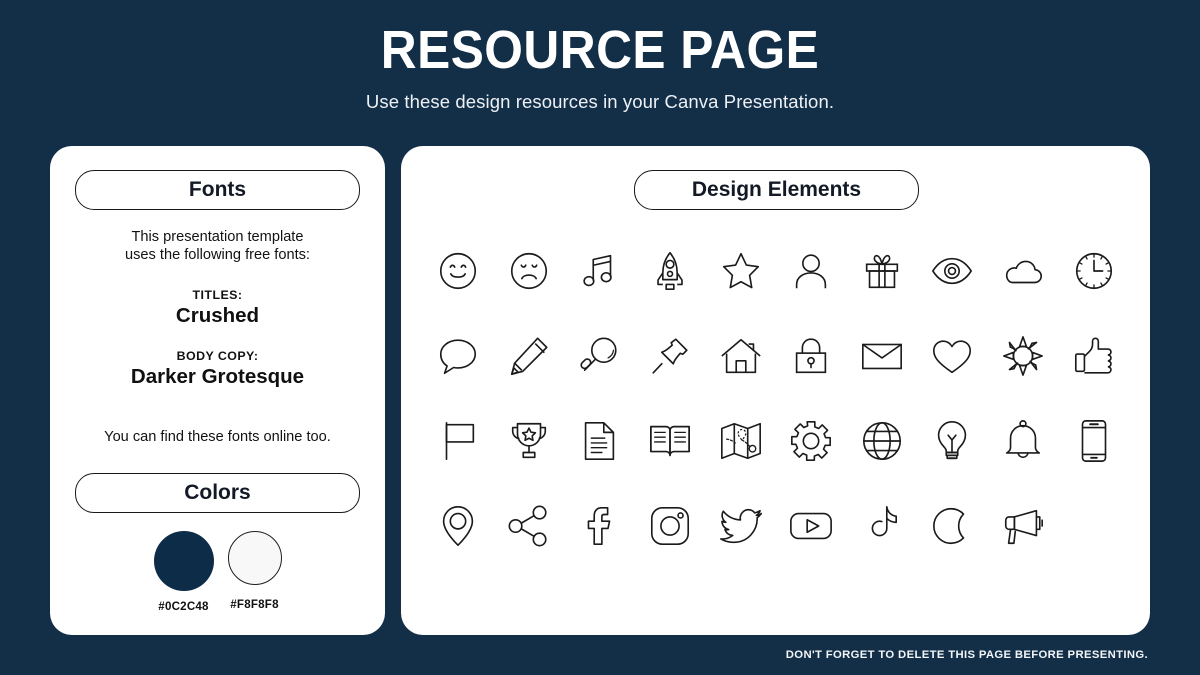  I want to click on smartphone-icon, so click(1093, 440).